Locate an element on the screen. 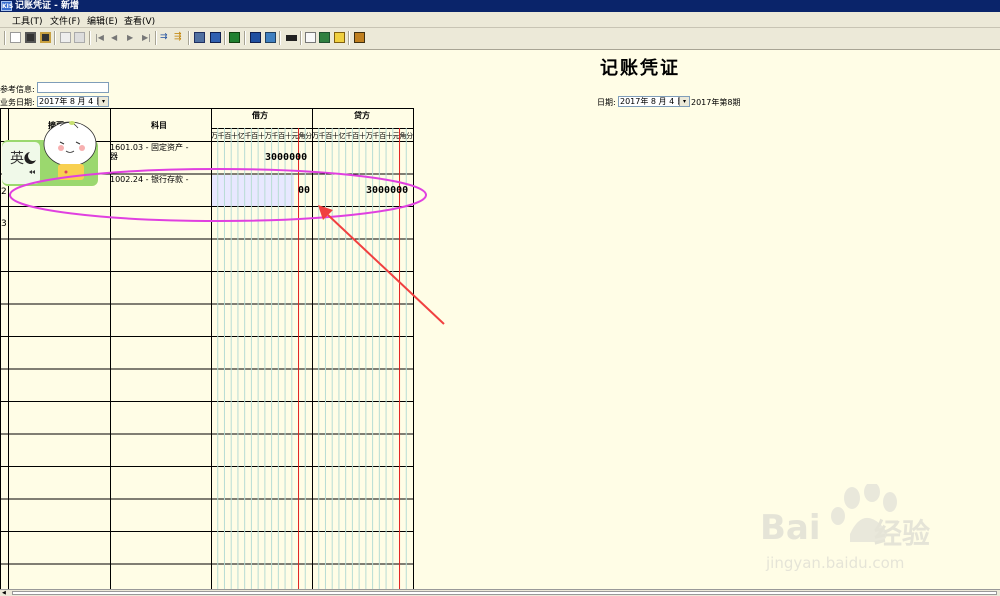 This screenshot has height=596, width=1000. card-icon is located at coordinates (270, 37).